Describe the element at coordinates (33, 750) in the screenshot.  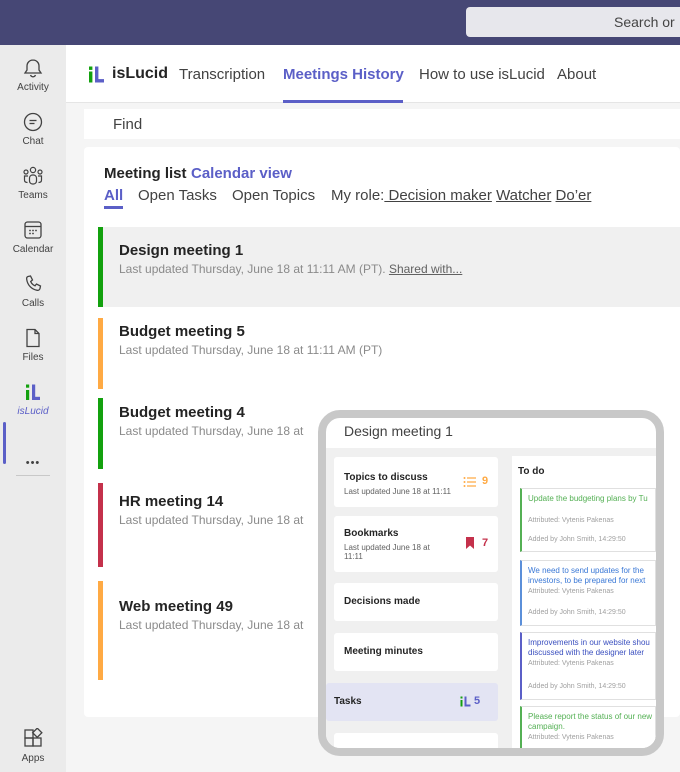
I see `rail-item-apps: Apps` at that location.